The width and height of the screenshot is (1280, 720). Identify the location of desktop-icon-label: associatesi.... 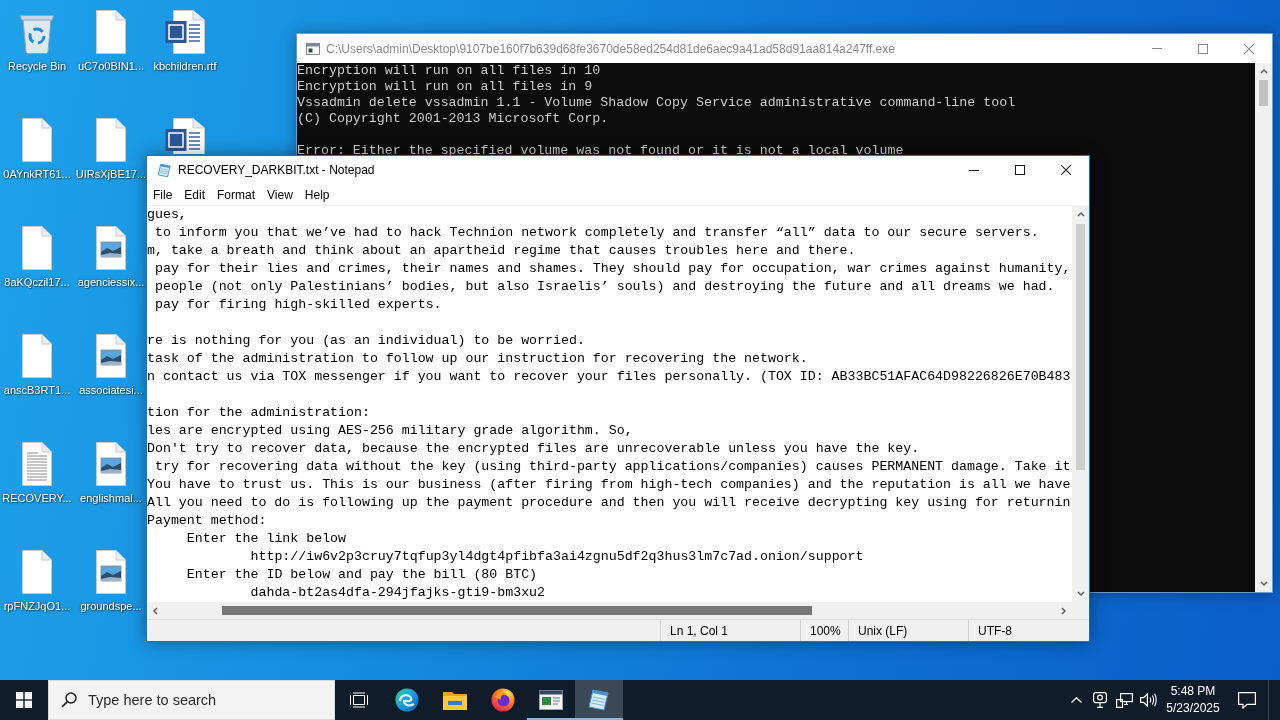
(111, 390).